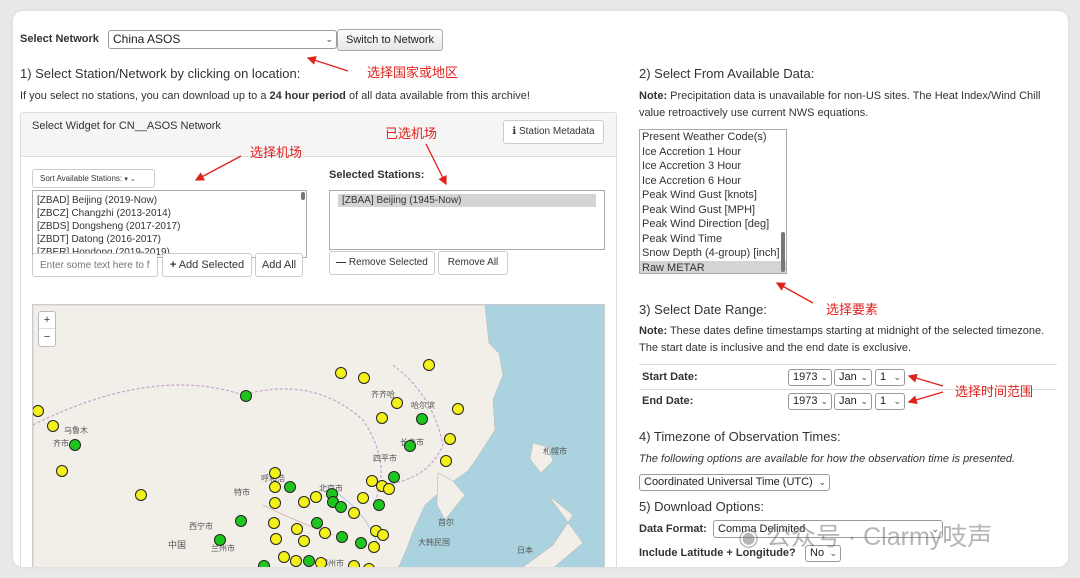  What do you see at coordinates (879, 537) in the screenshot?
I see `watermark-text: 公众号 · Clarmy吱声` at bounding box center [879, 537].